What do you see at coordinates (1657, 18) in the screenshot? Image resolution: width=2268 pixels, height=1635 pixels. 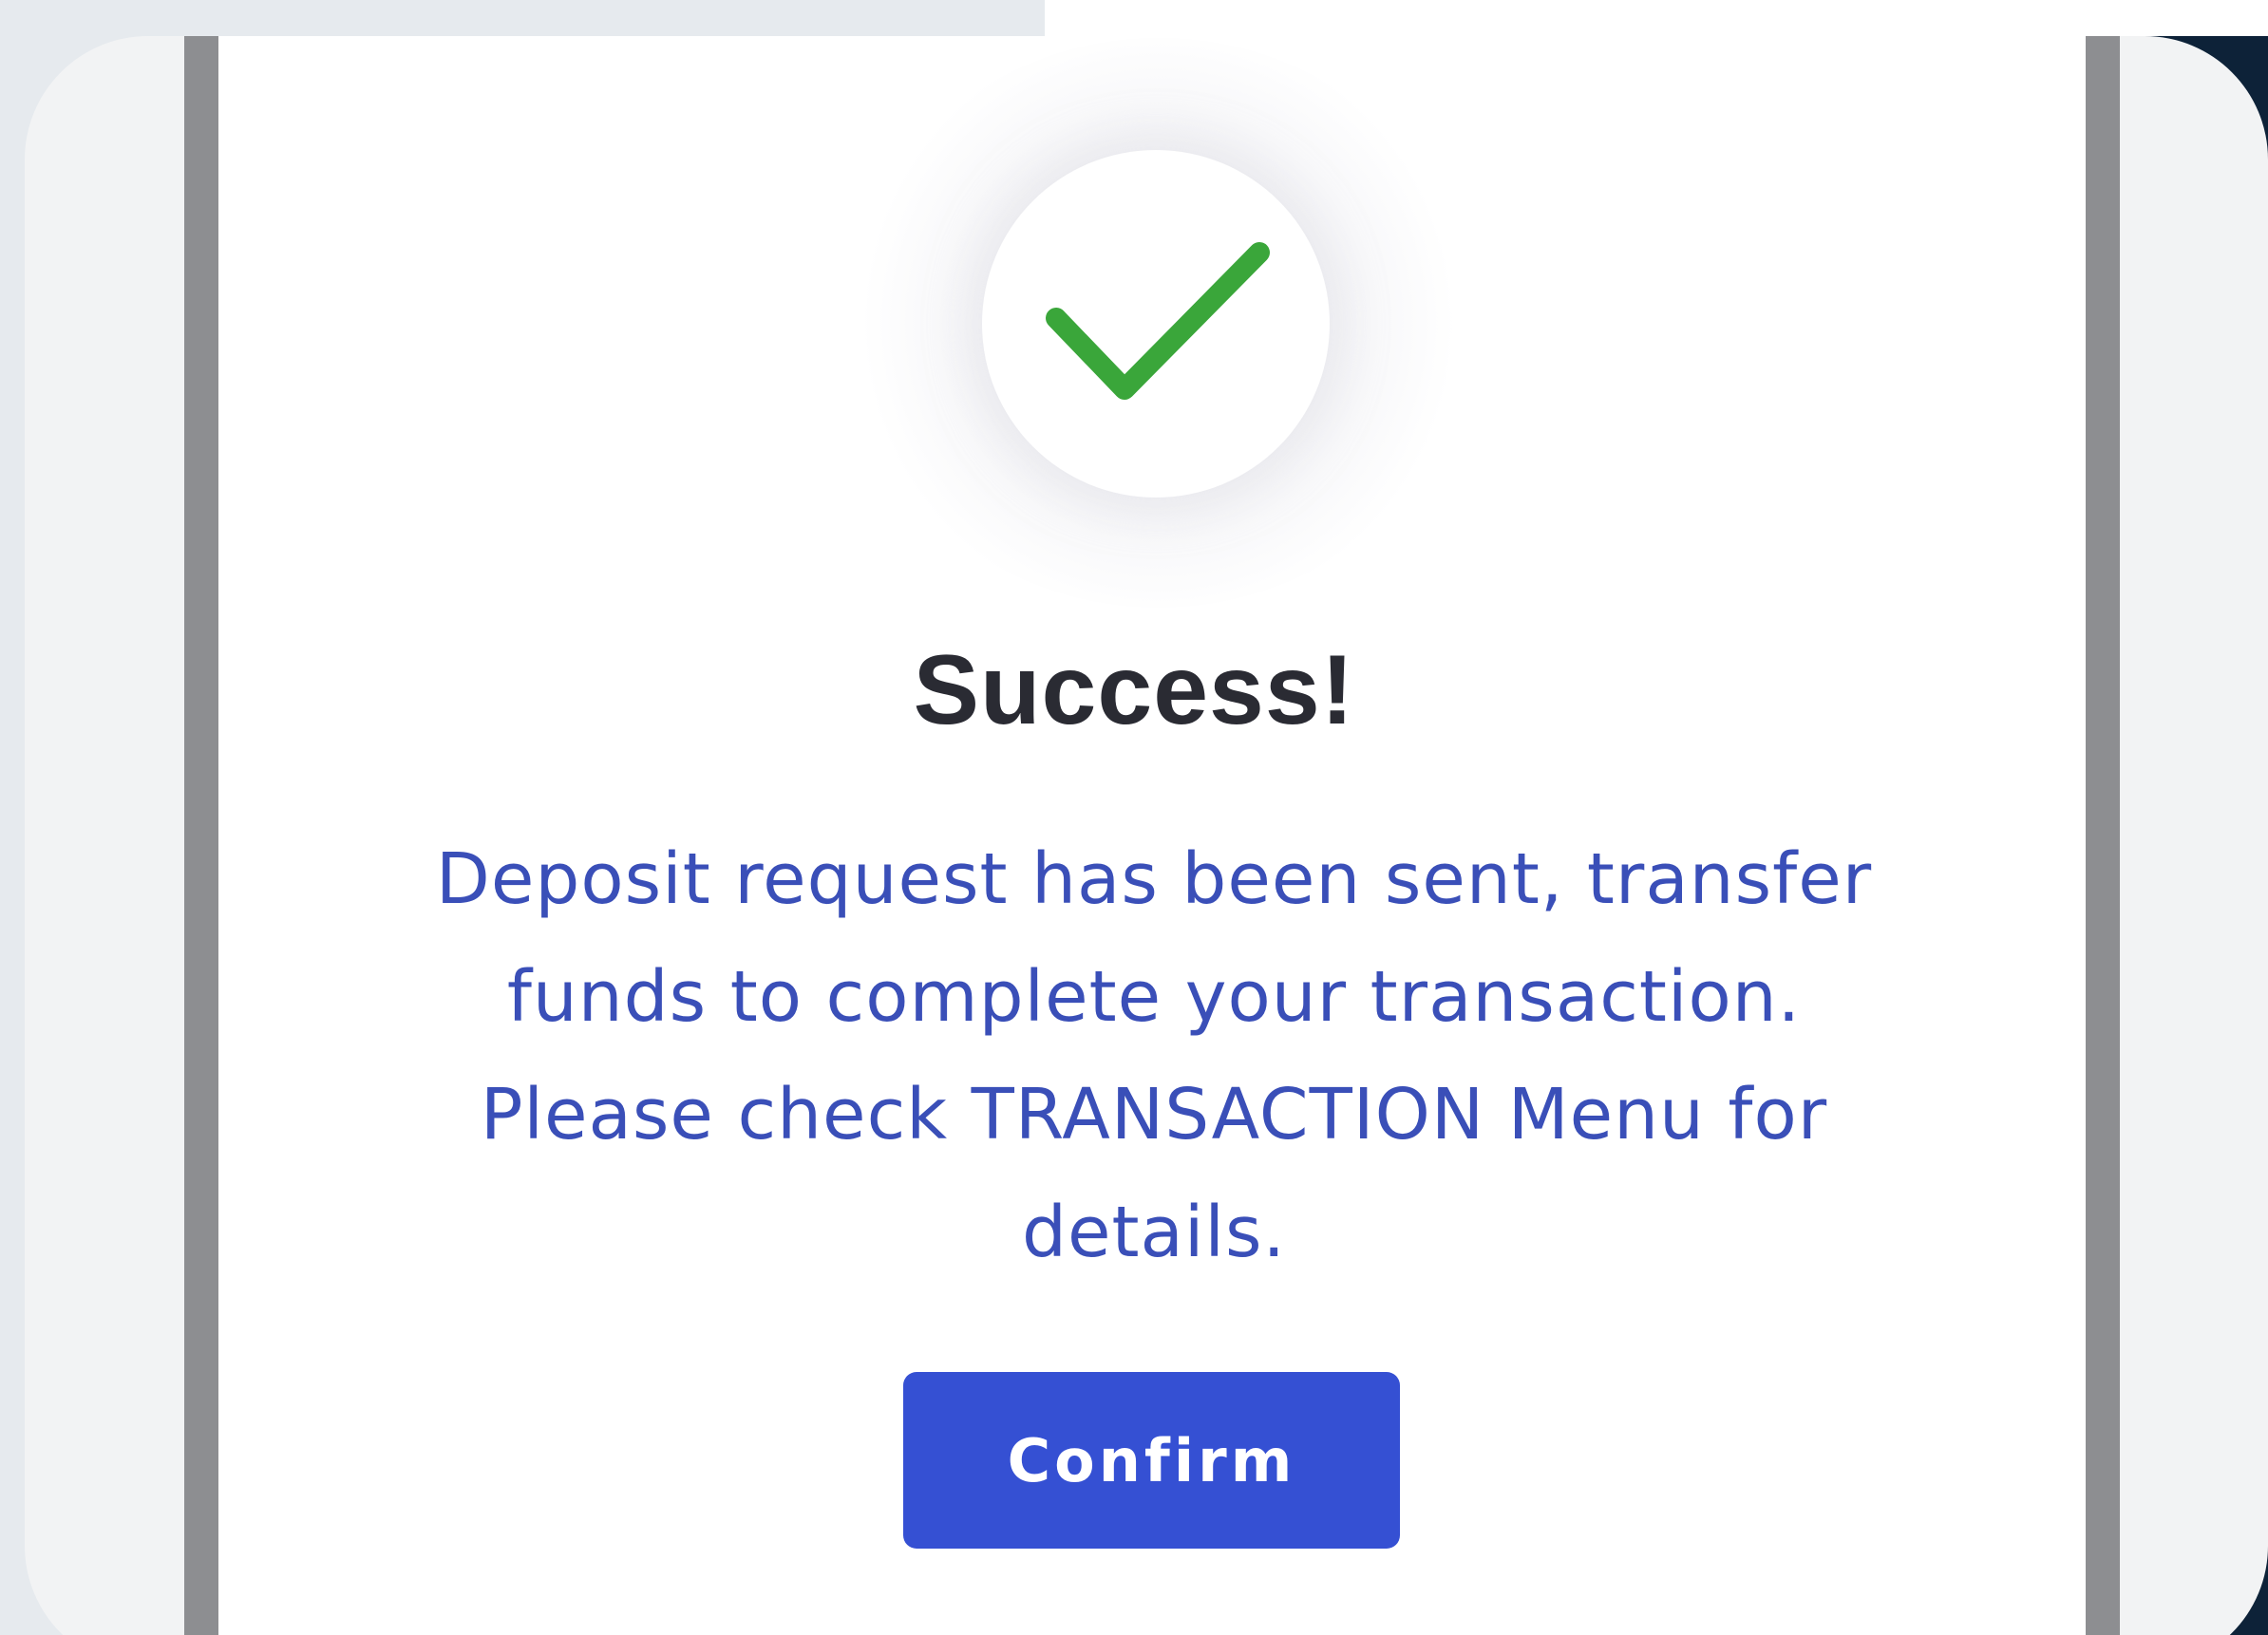 I see `background-top` at bounding box center [1657, 18].